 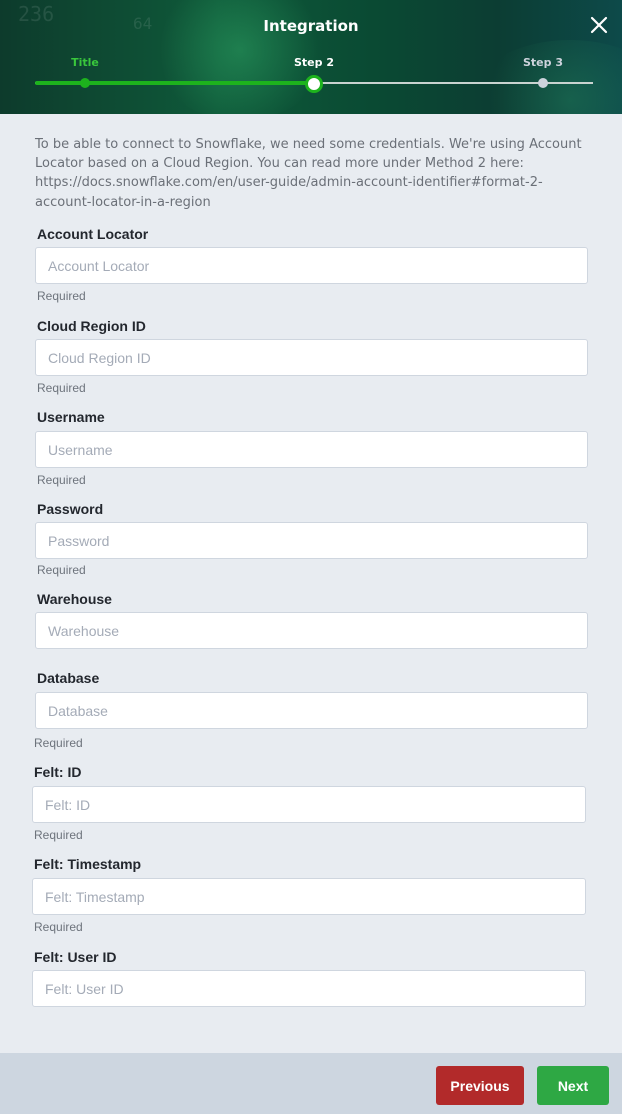 What do you see at coordinates (311, 630) in the screenshot?
I see `warehouse-input` at bounding box center [311, 630].